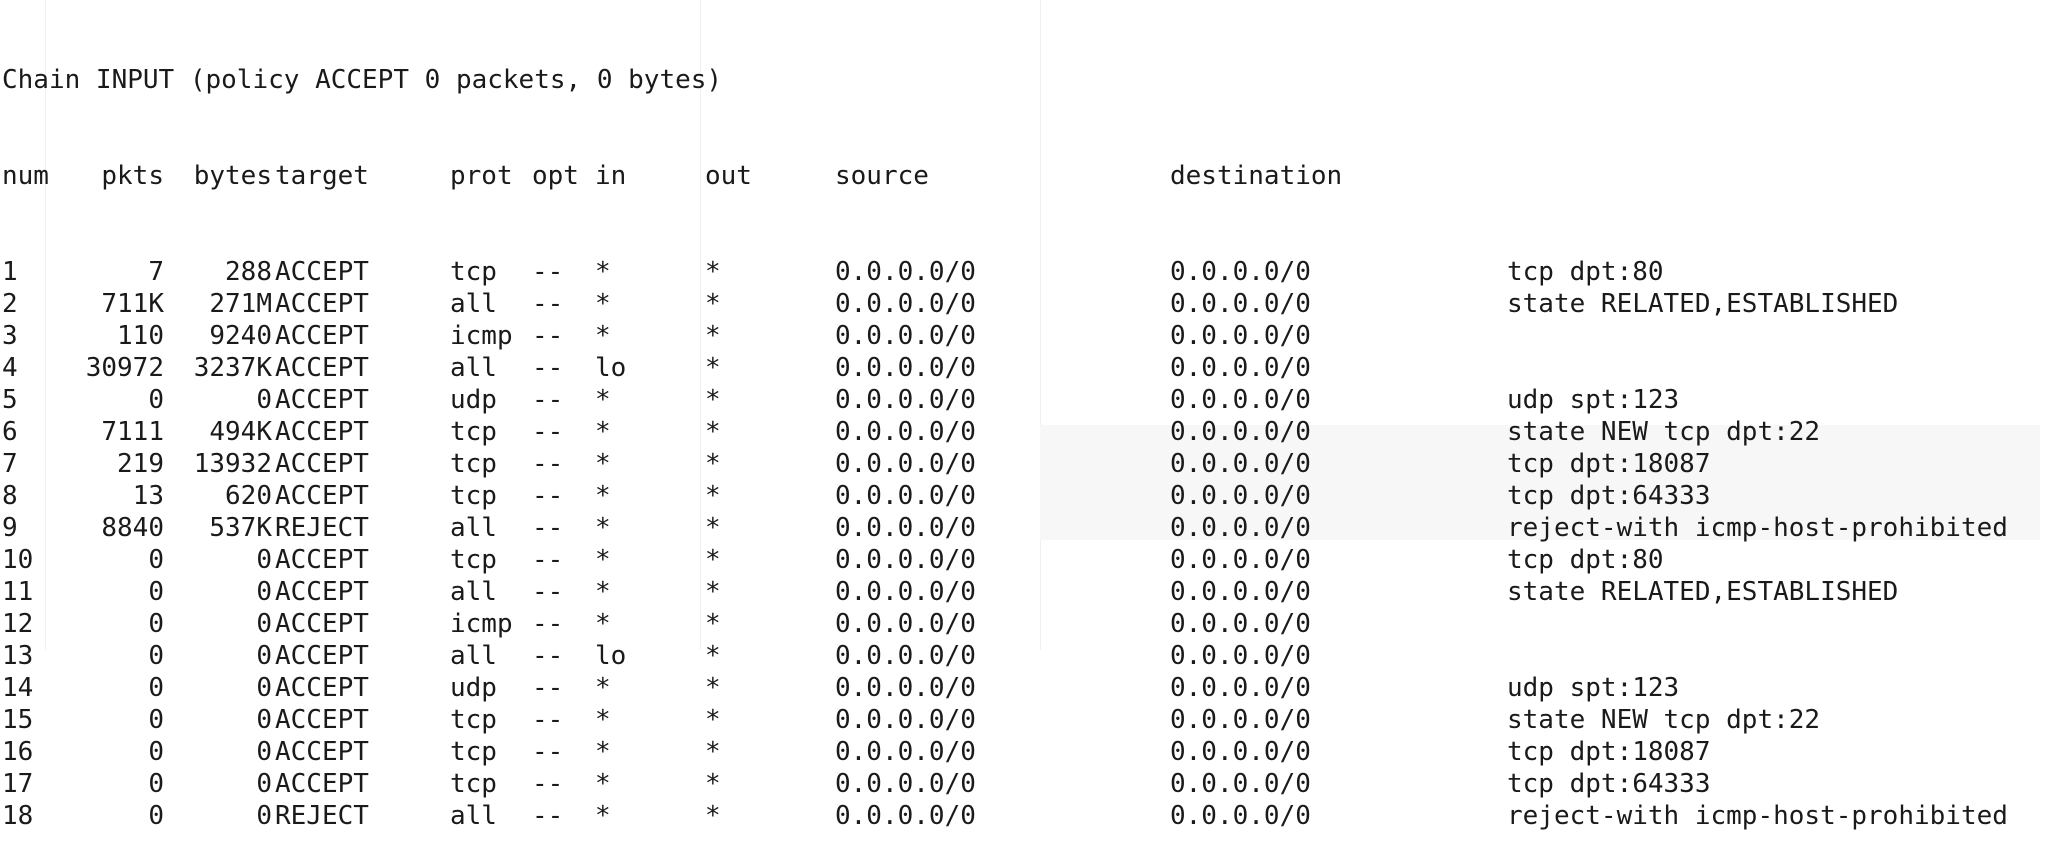 The image size is (2062, 864). Describe the element at coordinates (1585, 560) in the screenshot. I see `rule-match-options: tcp dpt:80` at that location.